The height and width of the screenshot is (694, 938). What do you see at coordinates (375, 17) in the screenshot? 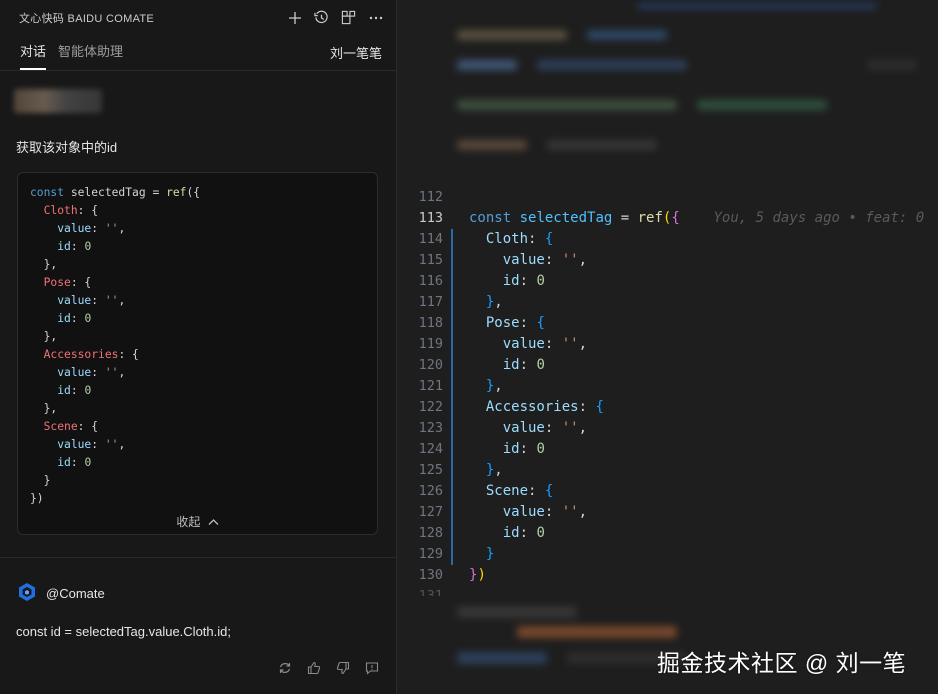
I see `more-icon` at bounding box center [375, 17].